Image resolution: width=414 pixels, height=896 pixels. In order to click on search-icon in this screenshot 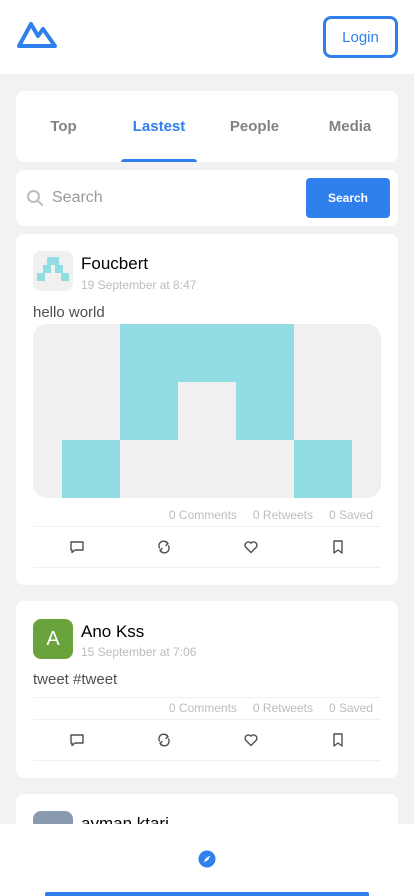, I will do `click(35, 198)`.